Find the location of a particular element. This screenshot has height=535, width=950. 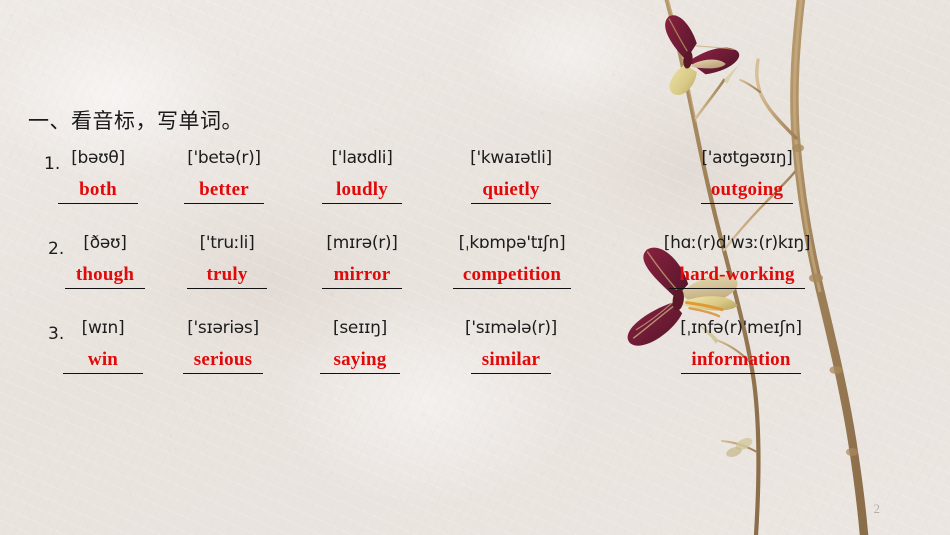

phonetic-transcription: ['betə(r)] is located at coordinates (224, 158).